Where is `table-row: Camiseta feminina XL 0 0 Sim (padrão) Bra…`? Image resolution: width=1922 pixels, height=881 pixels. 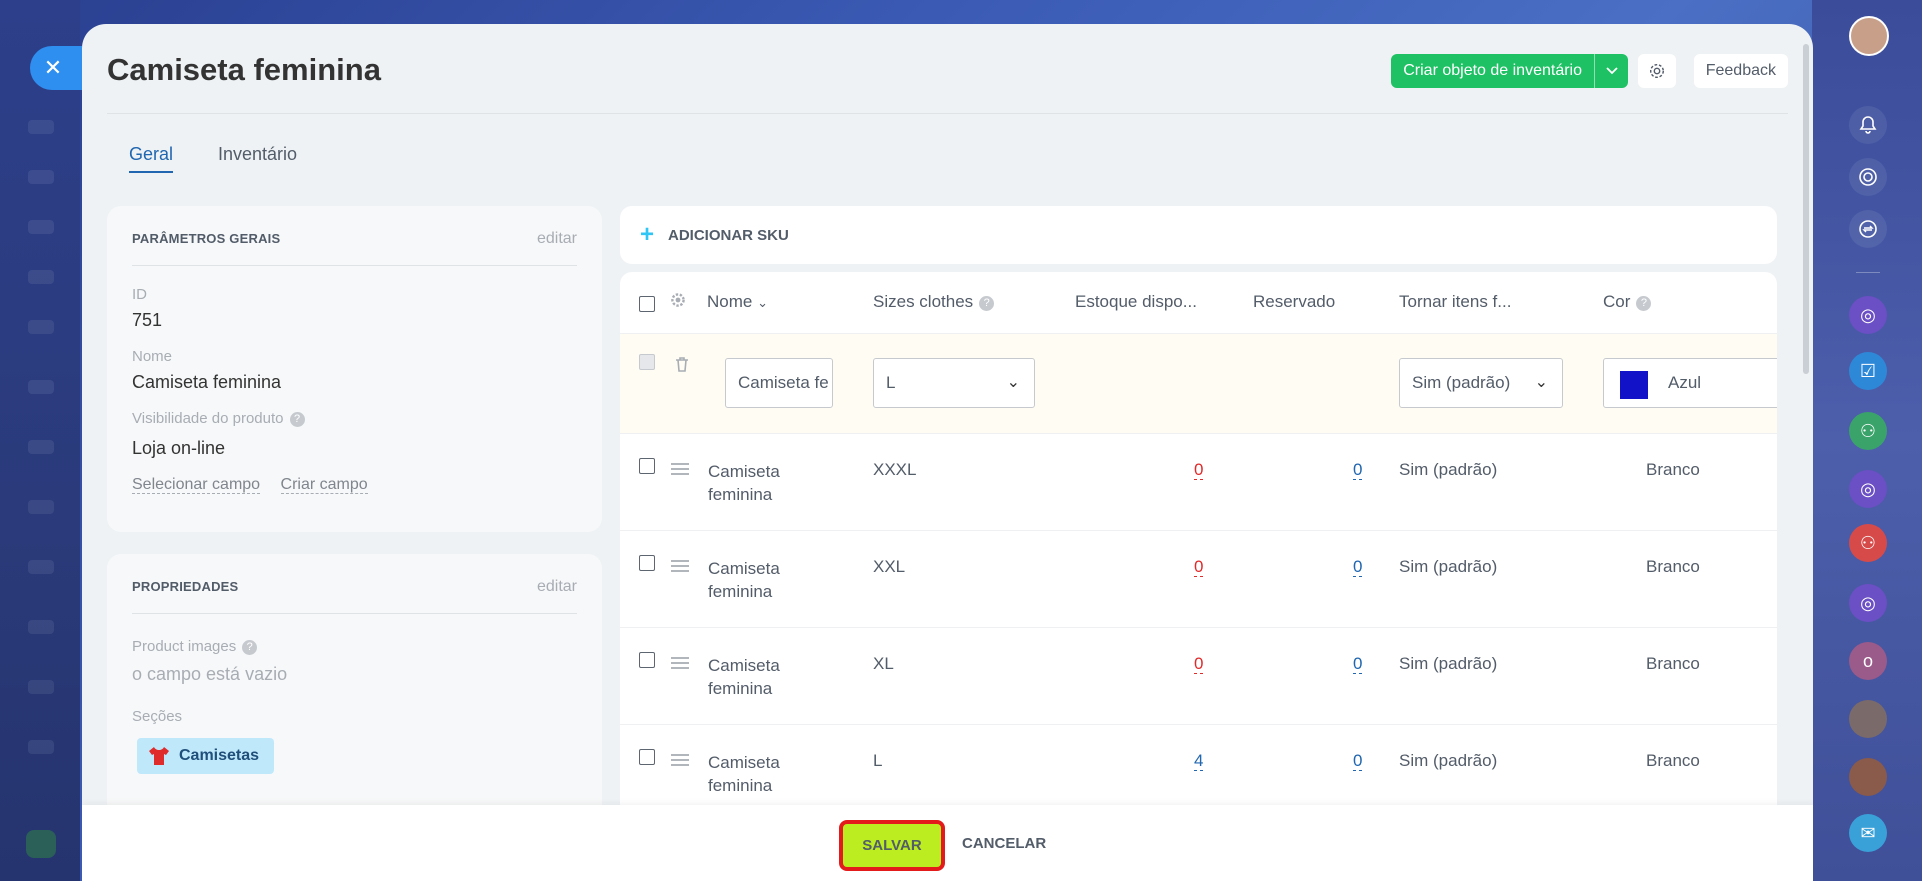
table-row: Camiseta feminina XL 0 0 Sim (padrão) Bra… is located at coordinates (1198, 676).